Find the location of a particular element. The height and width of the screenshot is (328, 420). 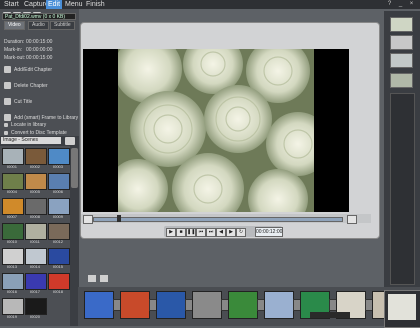

timeline-storyboard is located at coordinates (249, 300).